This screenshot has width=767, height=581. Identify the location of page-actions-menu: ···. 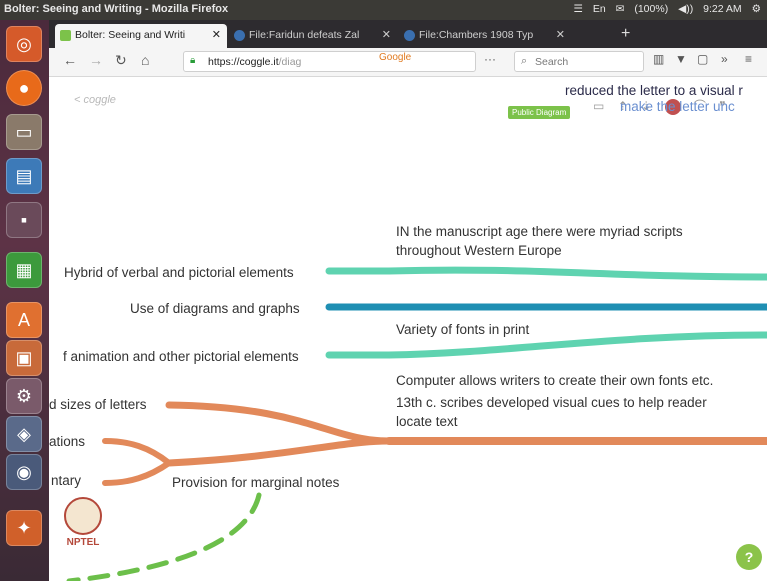
(490, 59).